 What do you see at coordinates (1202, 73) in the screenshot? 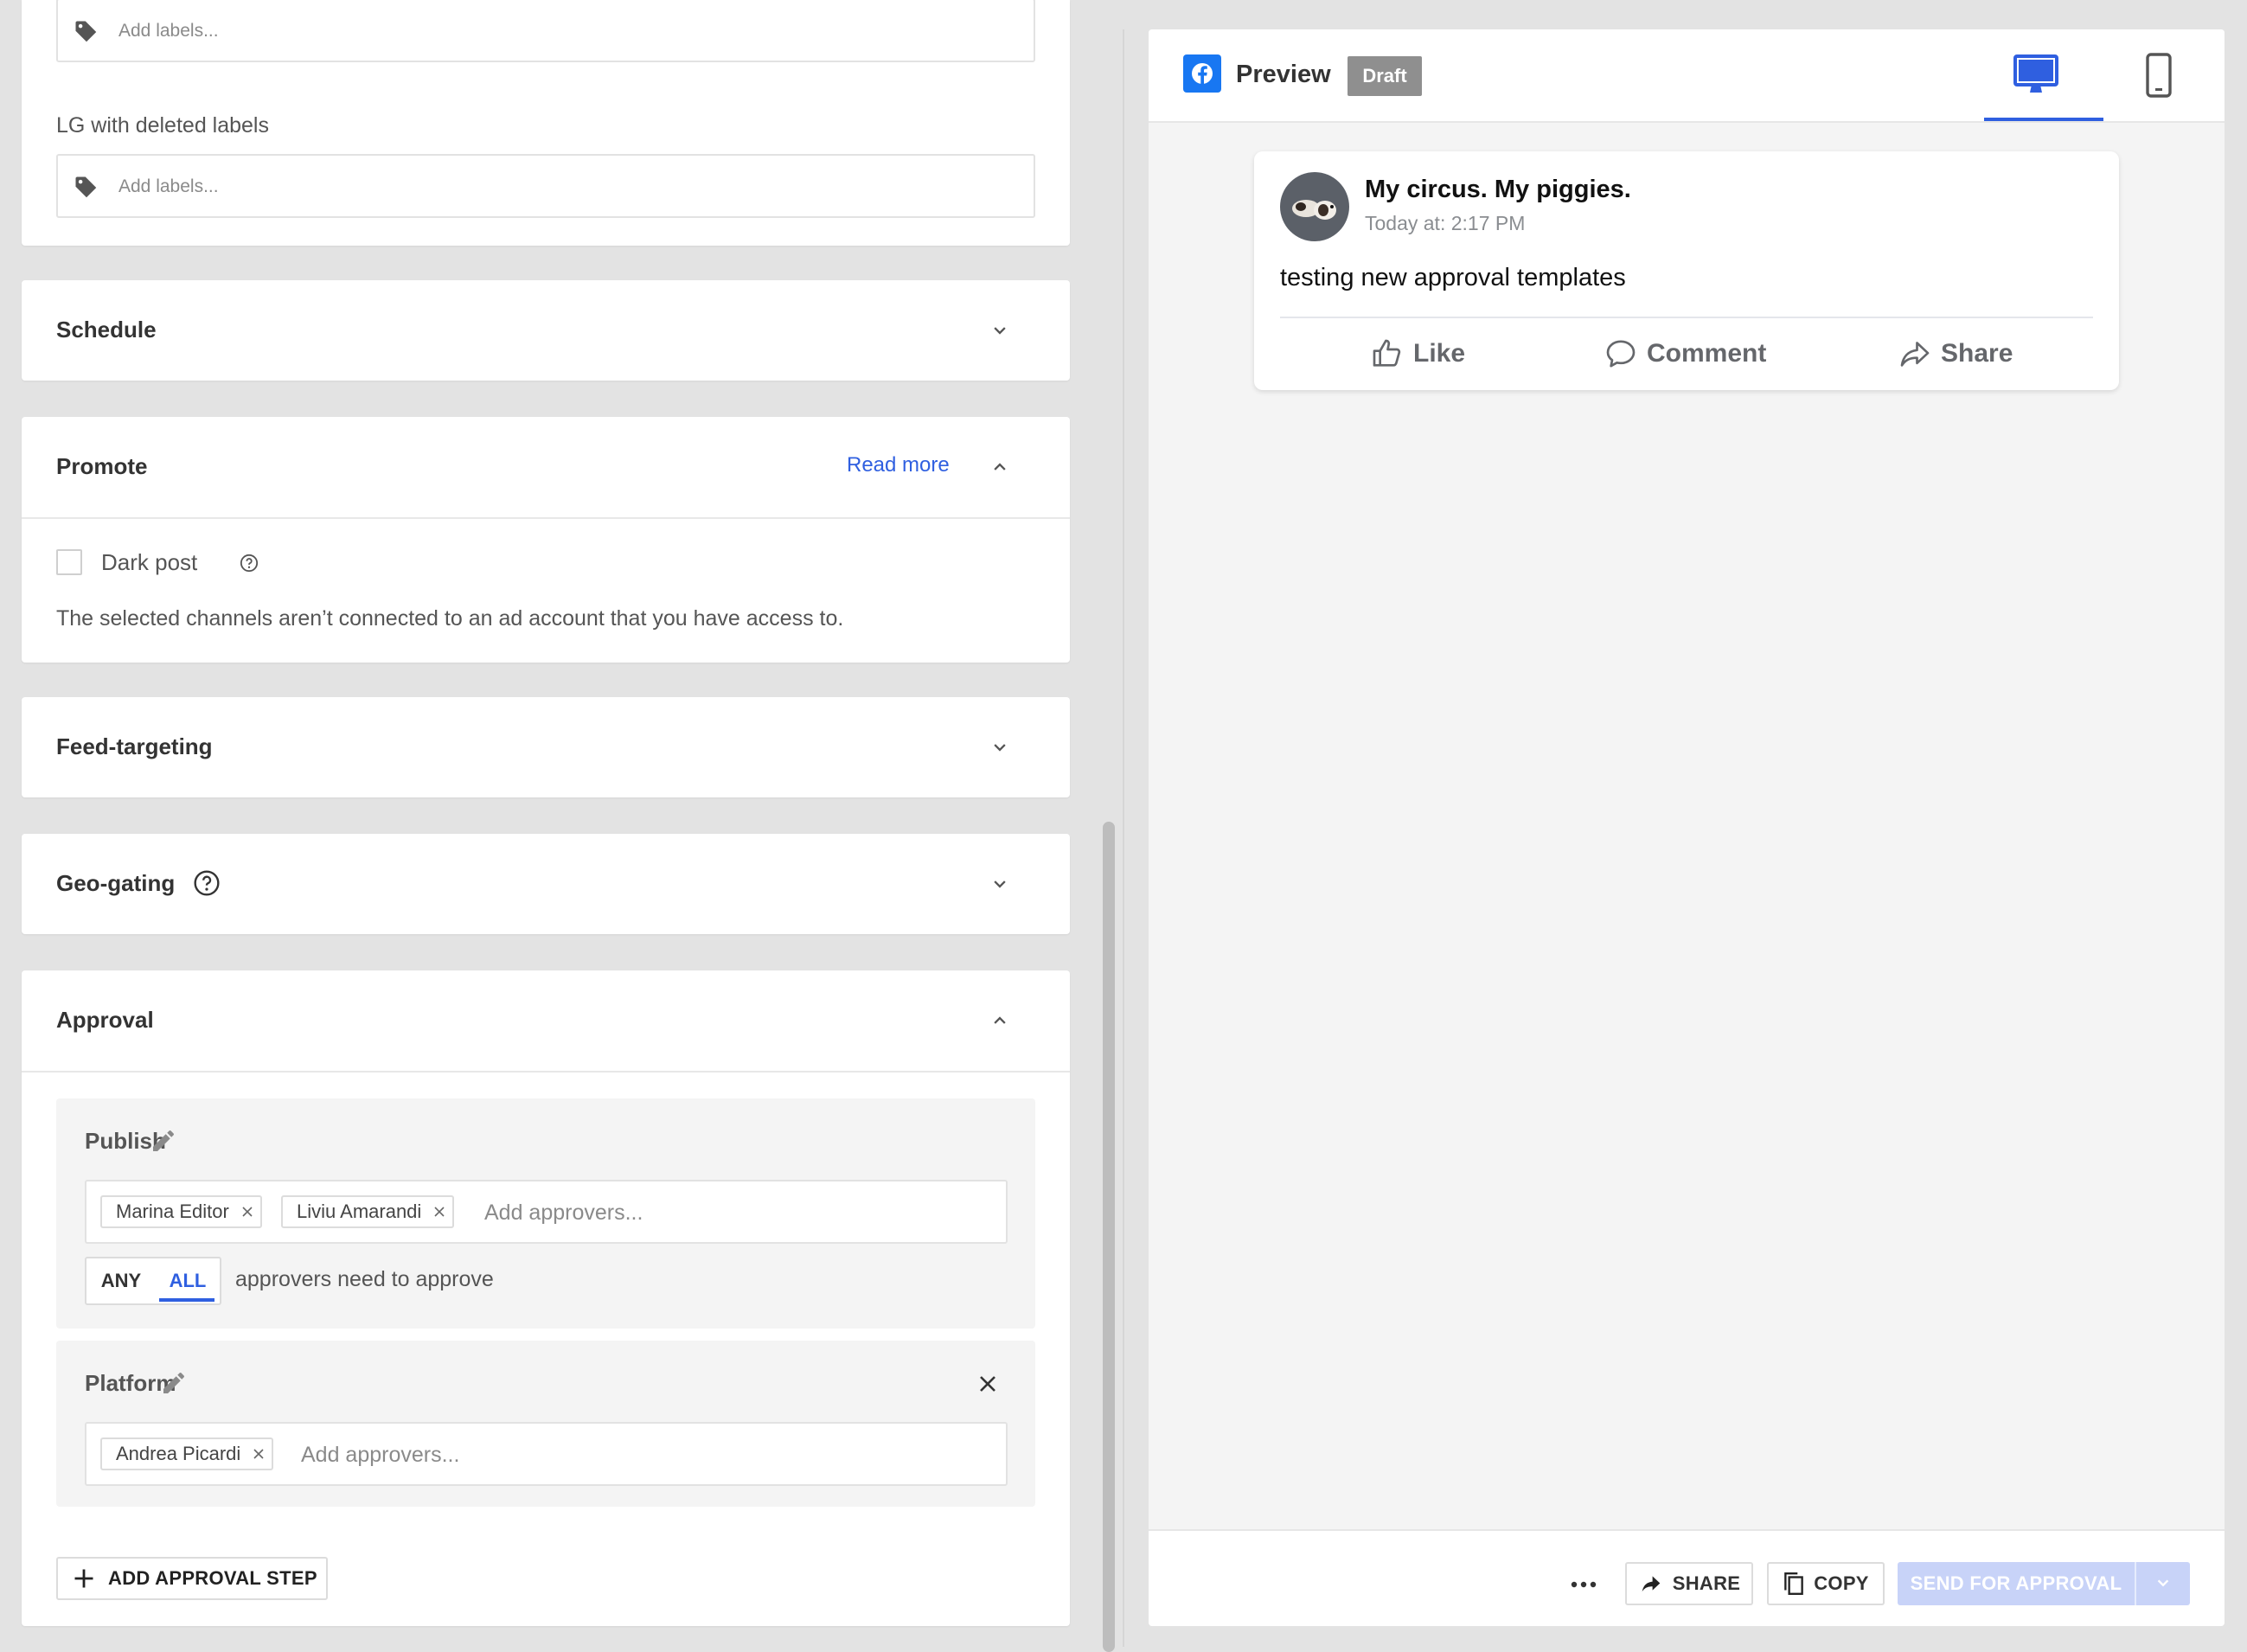
I see `facebook-icon` at bounding box center [1202, 73].